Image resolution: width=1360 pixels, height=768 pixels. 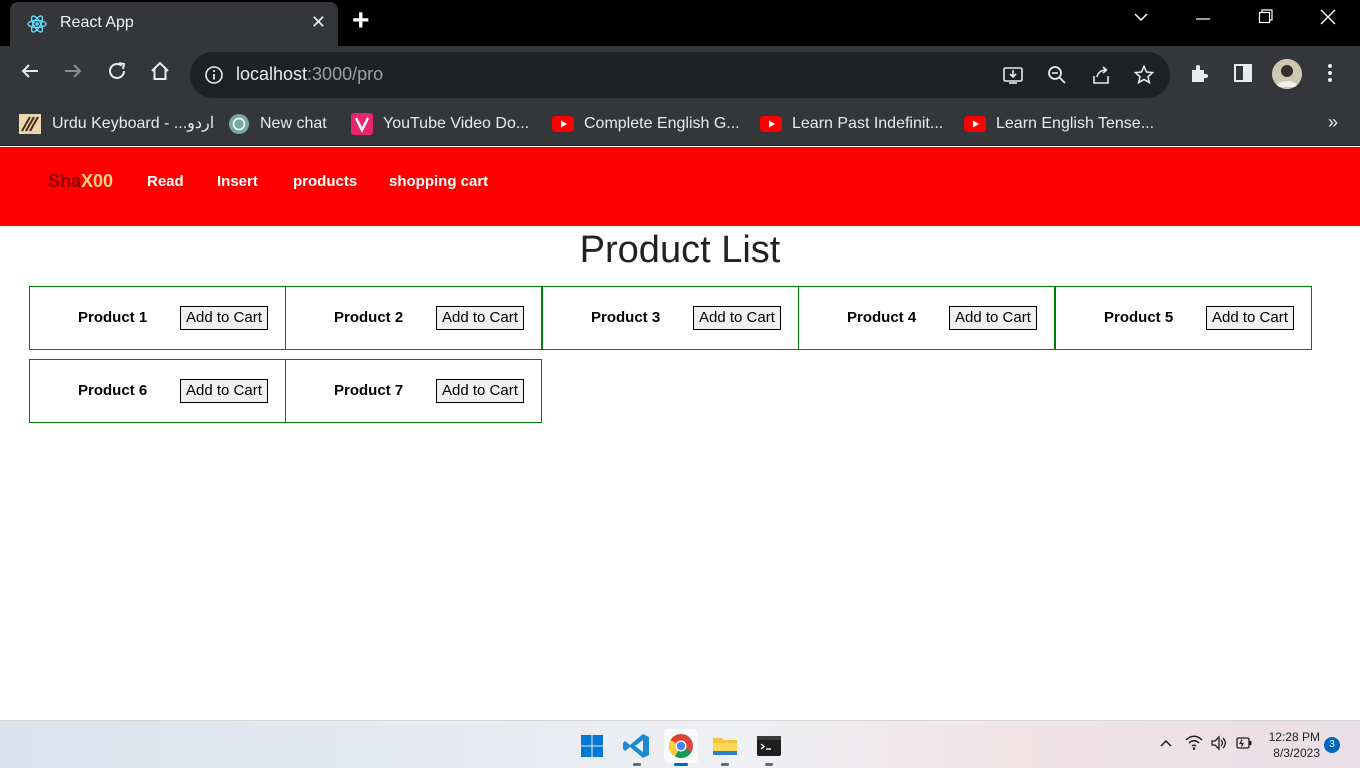 What do you see at coordinates (413, 318) in the screenshot?
I see `product-card: Product 2 Add to Cart` at bounding box center [413, 318].